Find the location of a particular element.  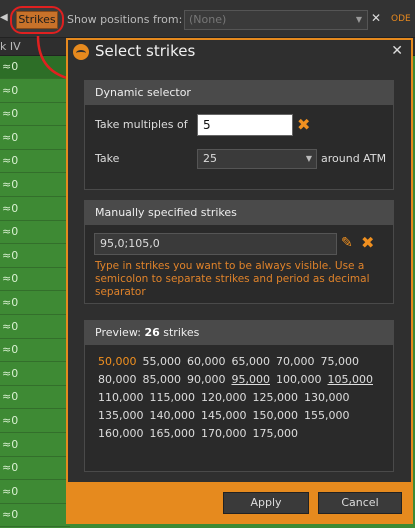

apply-button: Apply is located at coordinates (266, 503).